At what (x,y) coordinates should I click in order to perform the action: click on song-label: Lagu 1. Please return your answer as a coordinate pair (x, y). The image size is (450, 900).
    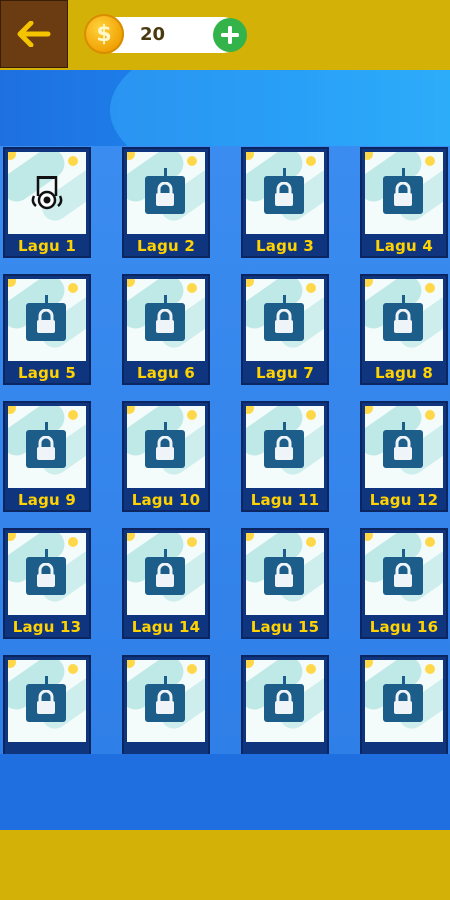
    Looking at the image, I should click on (47, 246).